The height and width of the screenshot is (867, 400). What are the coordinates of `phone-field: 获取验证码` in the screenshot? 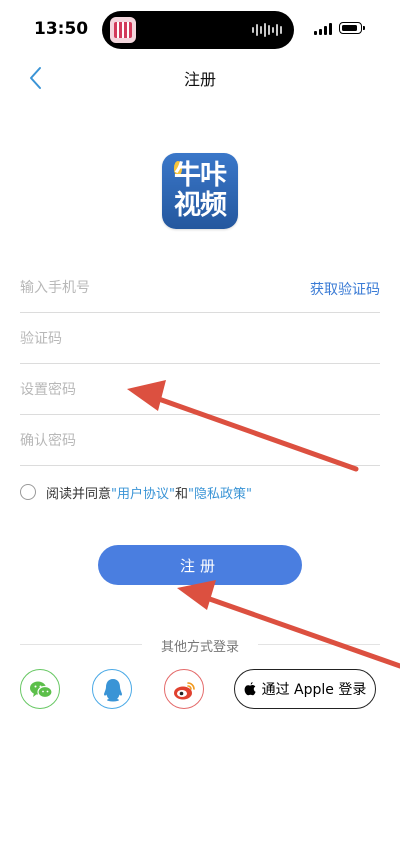 It's located at (200, 288).